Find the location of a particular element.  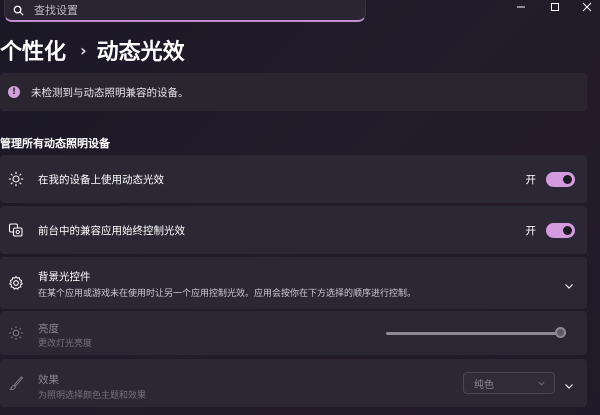

search-box is located at coordinates (185, 11).